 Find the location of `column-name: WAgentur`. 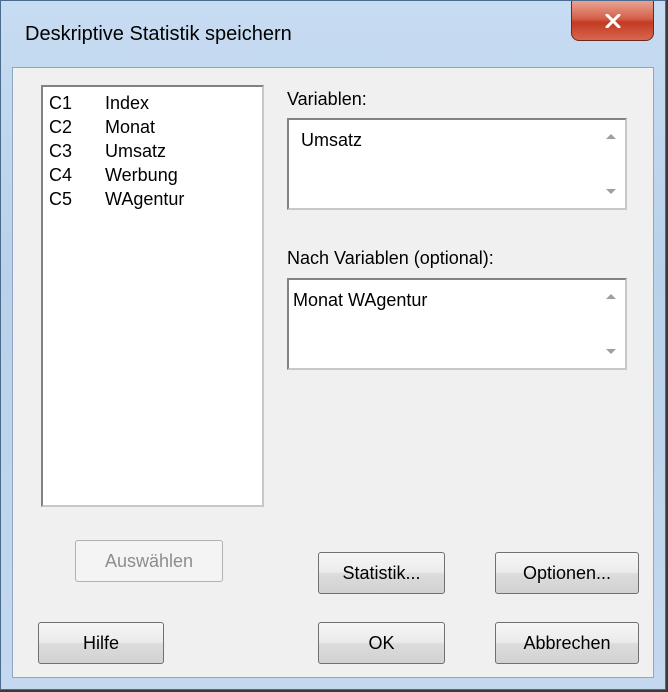

column-name: WAgentur is located at coordinates (145, 199).